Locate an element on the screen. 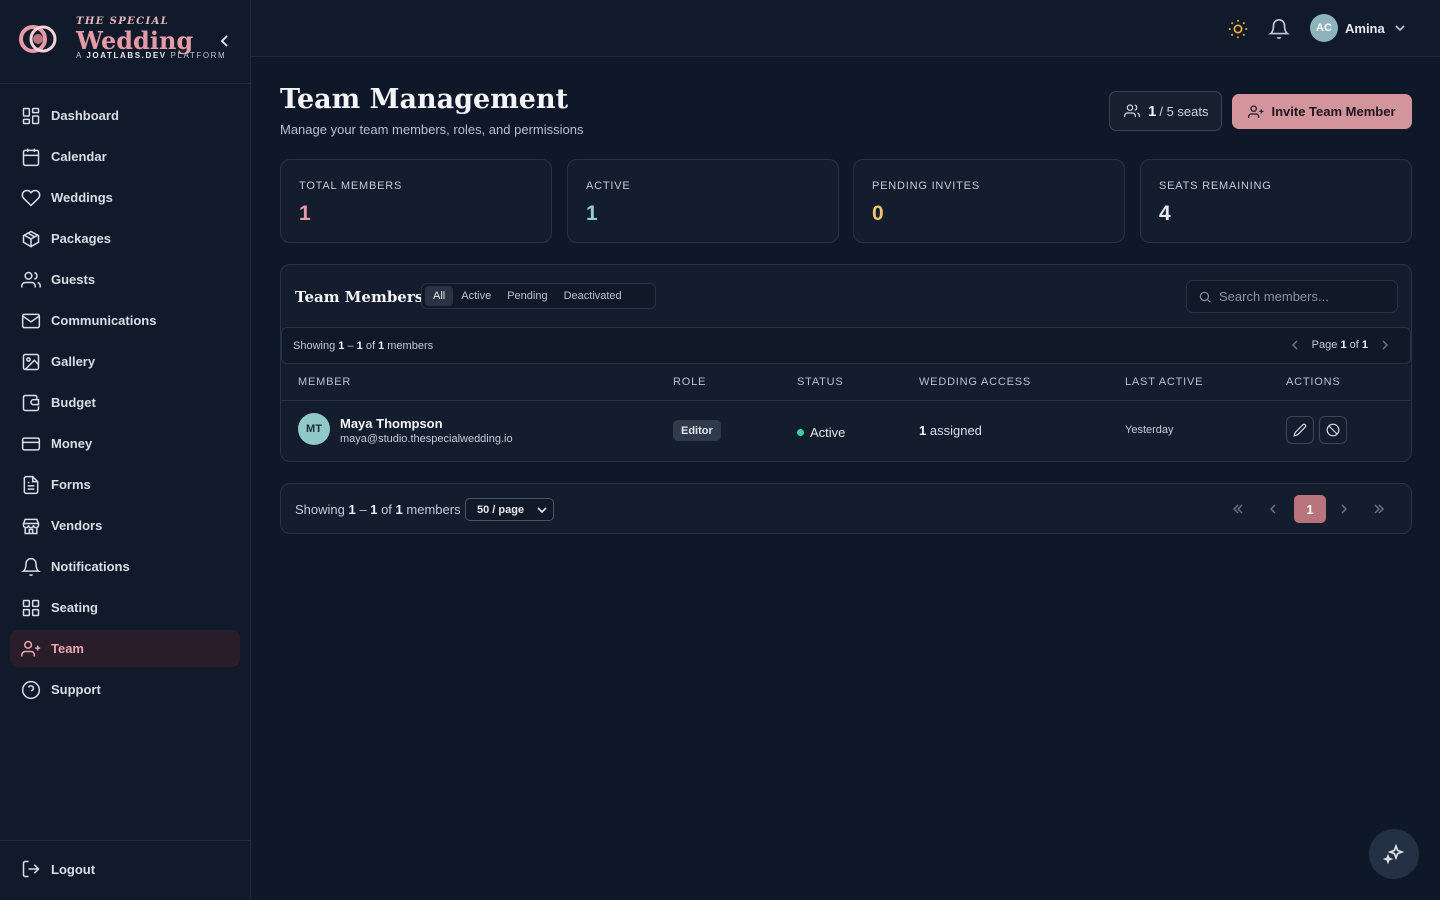  status-filter-tabs: All Active Pending Deactivated is located at coordinates (538, 296).